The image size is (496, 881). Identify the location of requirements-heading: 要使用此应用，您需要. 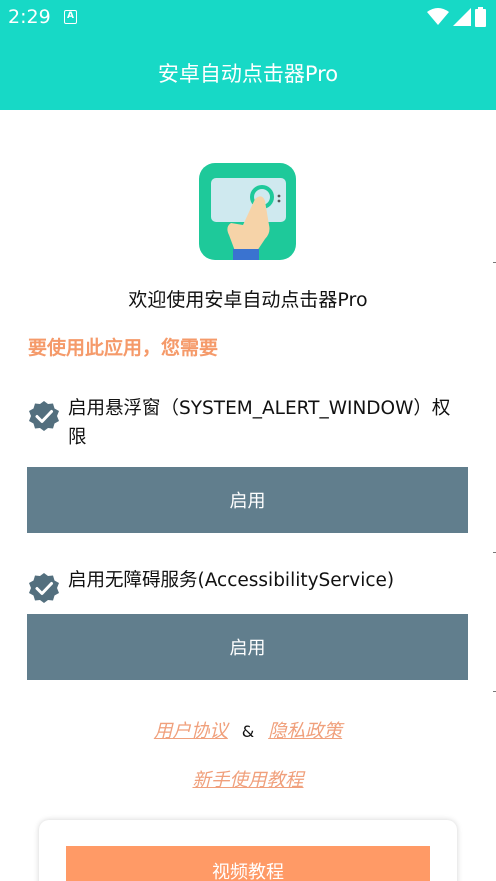
(123, 348).